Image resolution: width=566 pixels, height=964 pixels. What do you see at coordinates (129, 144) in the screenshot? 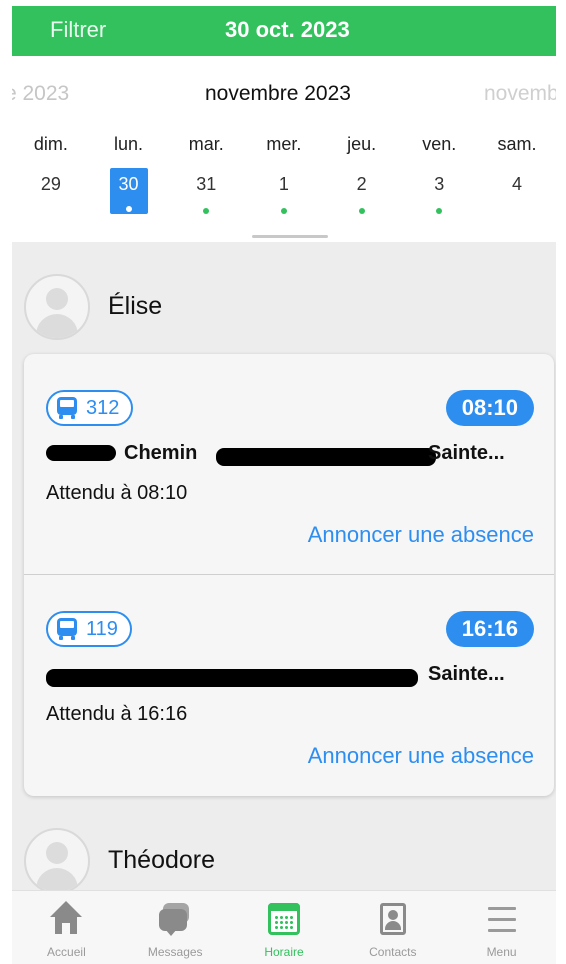
I see `weekday-label: lun.` at bounding box center [129, 144].